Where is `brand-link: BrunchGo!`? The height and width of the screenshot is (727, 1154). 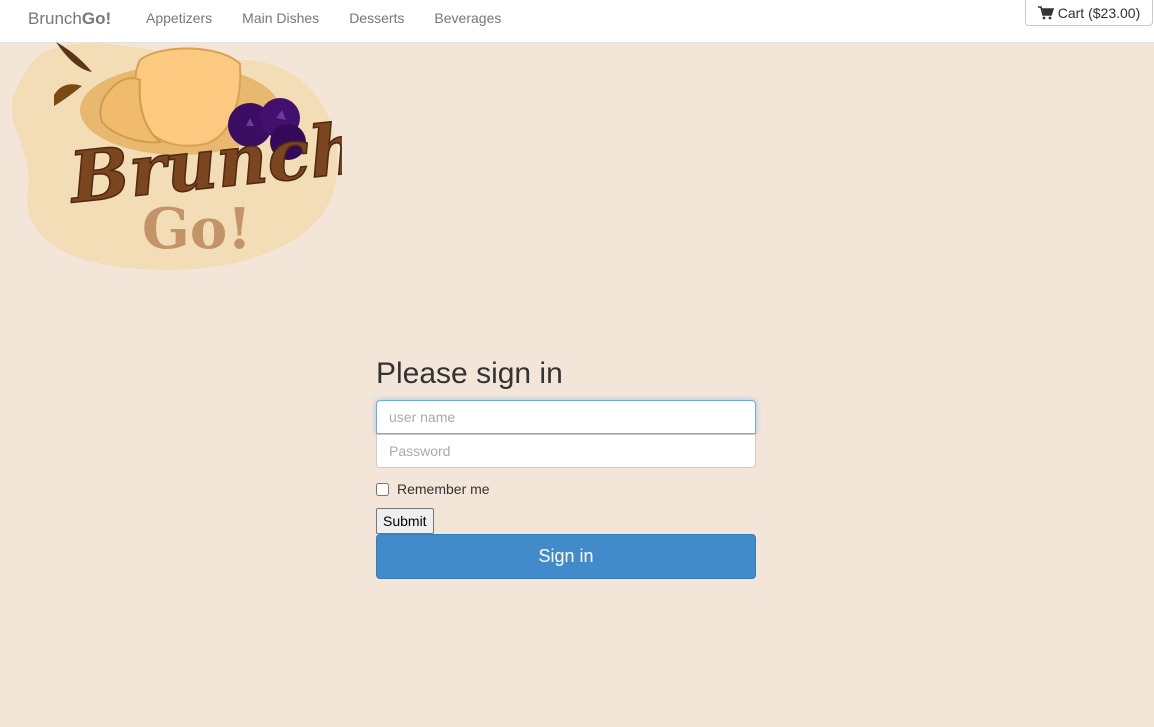 brand-link: BrunchGo! is located at coordinates (69, 19).